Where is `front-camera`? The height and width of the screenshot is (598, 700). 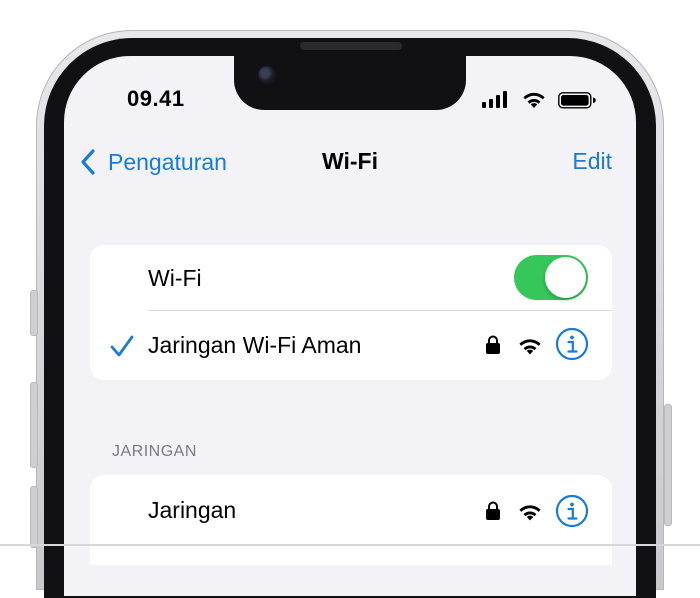
front-camera is located at coordinates (267, 75).